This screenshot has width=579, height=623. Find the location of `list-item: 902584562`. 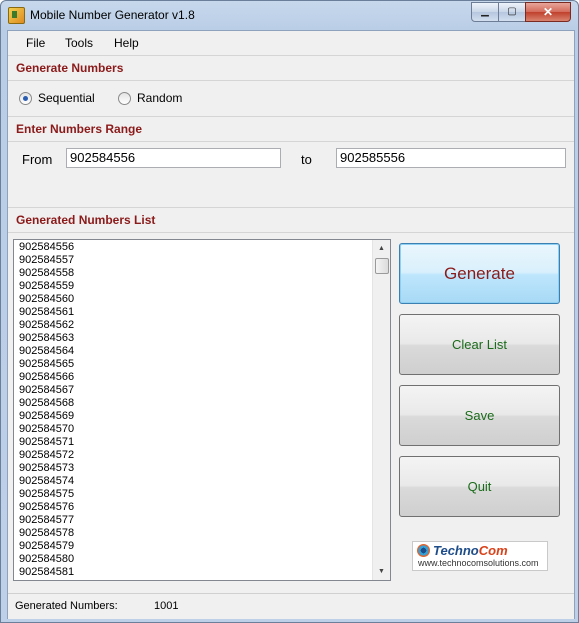

list-item: 902584562 is located at coordinates (46, 325).